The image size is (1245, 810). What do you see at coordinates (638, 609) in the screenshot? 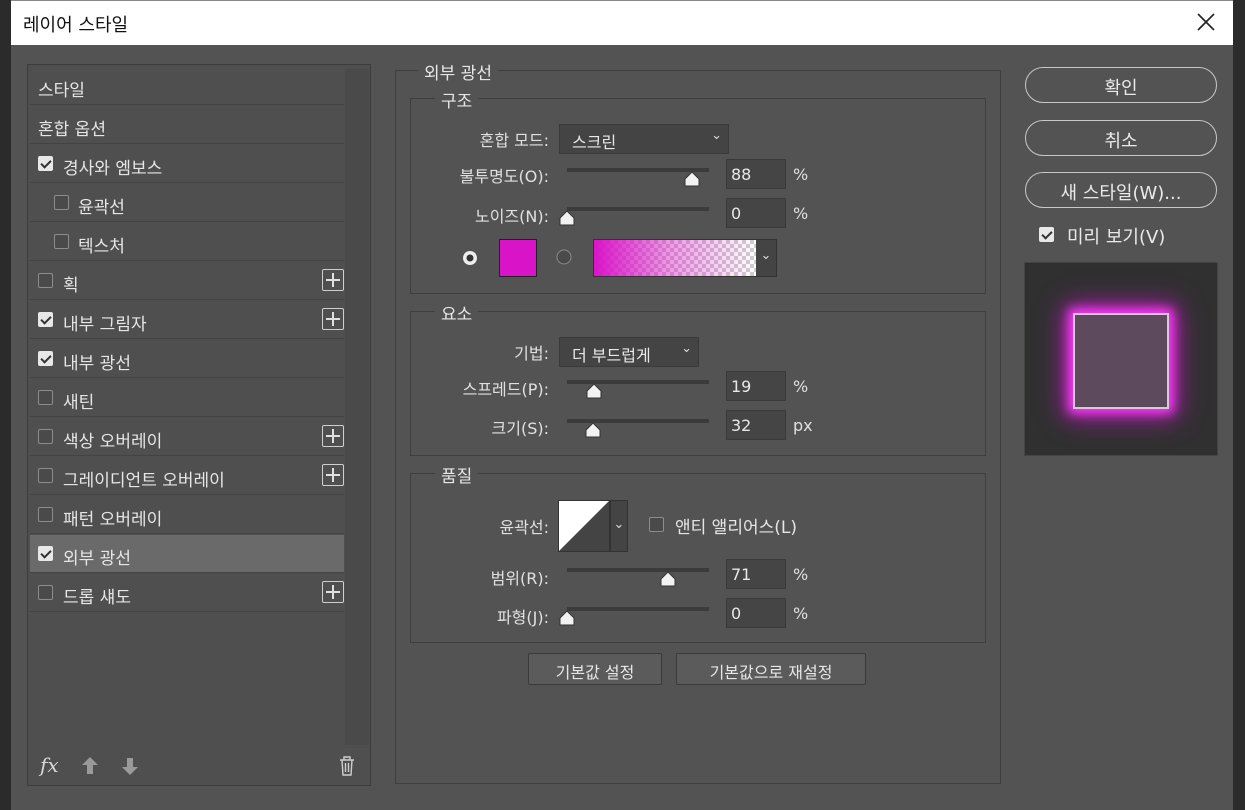
I see `jitter-slider-track` at bounding box center [638, 609].